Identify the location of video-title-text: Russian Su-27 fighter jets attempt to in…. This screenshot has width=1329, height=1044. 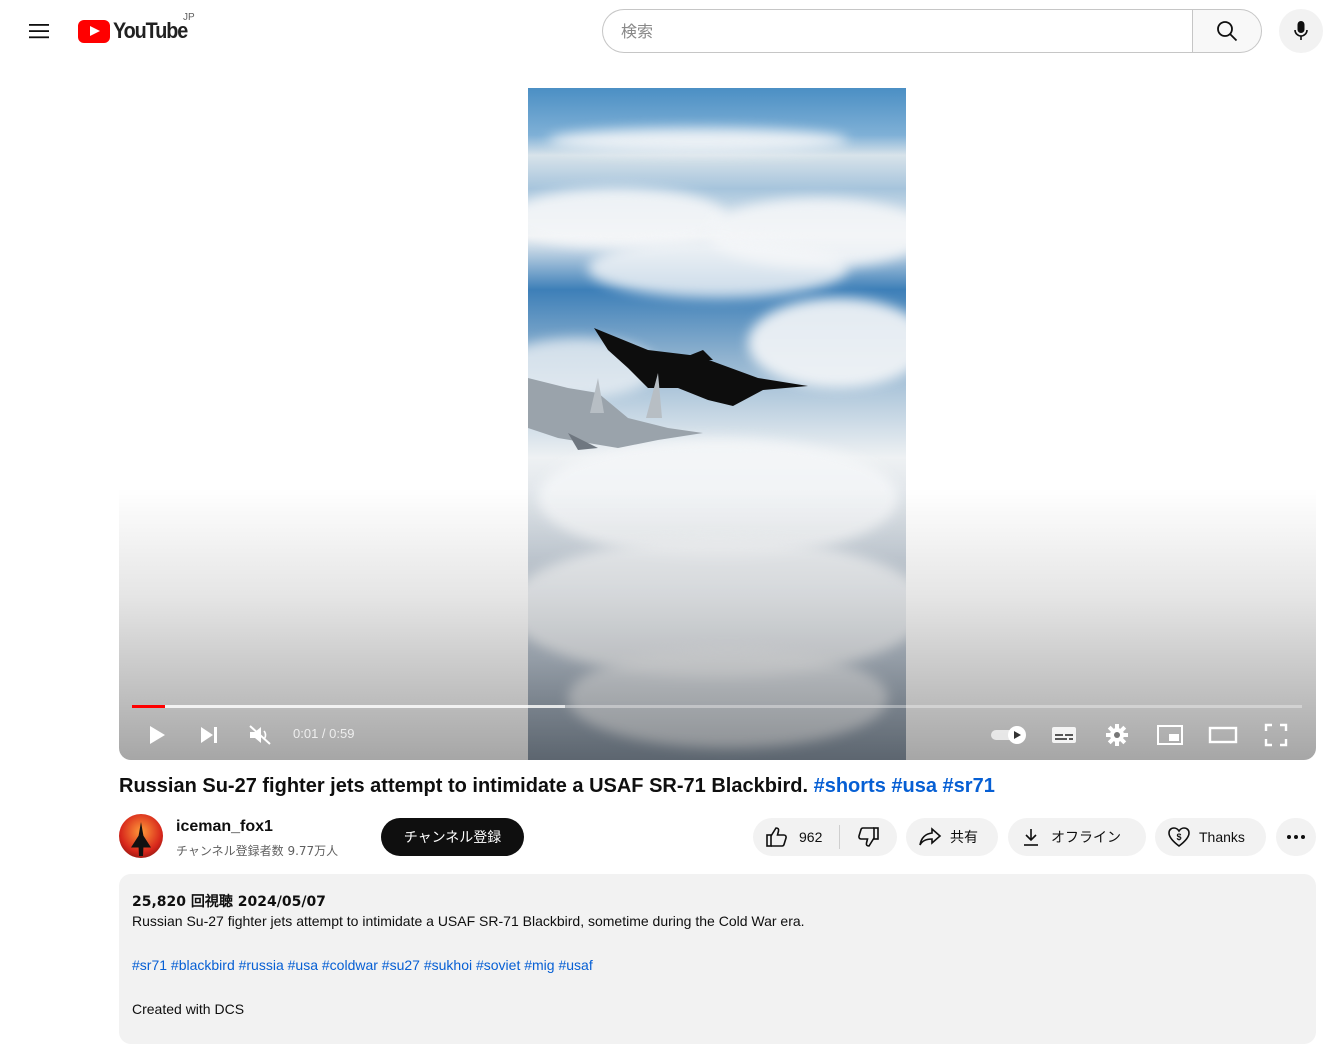
(464, 786).